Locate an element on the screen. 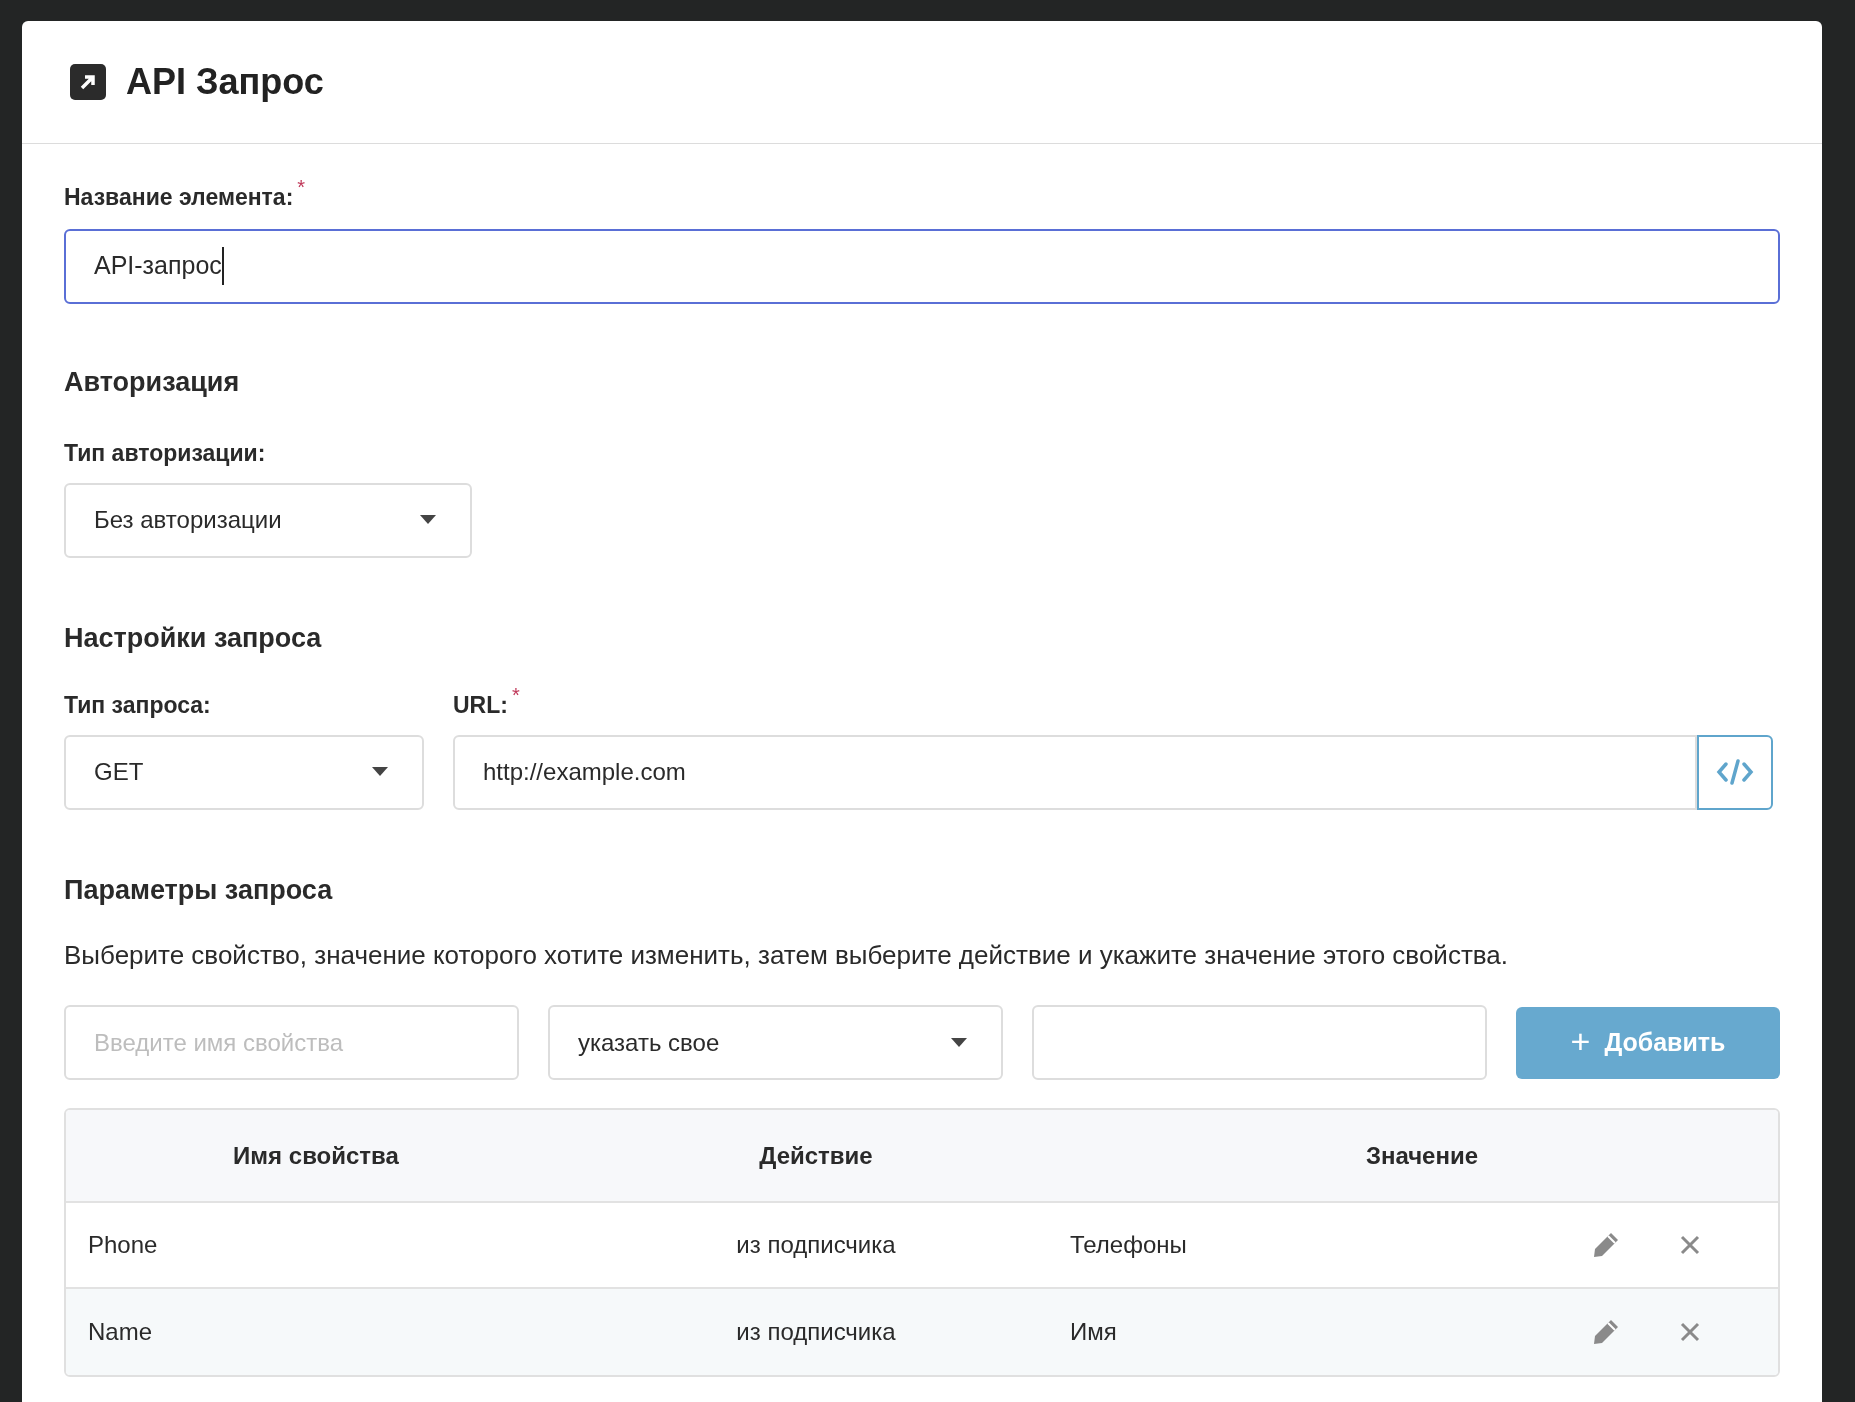  text-input: API-запрос is located at coordinates (922, 266).